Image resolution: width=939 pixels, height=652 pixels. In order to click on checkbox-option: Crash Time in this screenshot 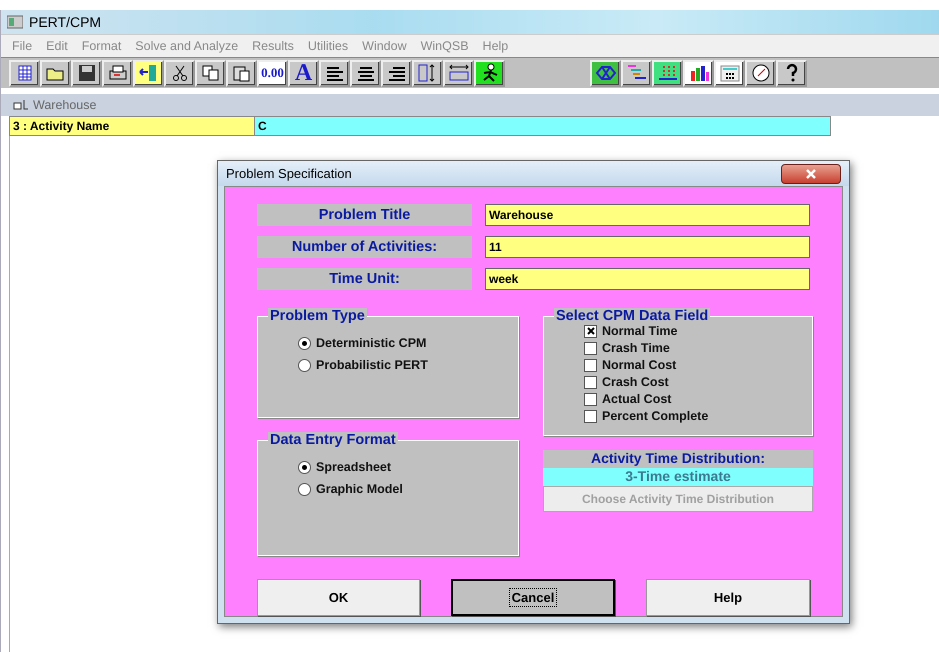, I will do `click(693, 348)`.